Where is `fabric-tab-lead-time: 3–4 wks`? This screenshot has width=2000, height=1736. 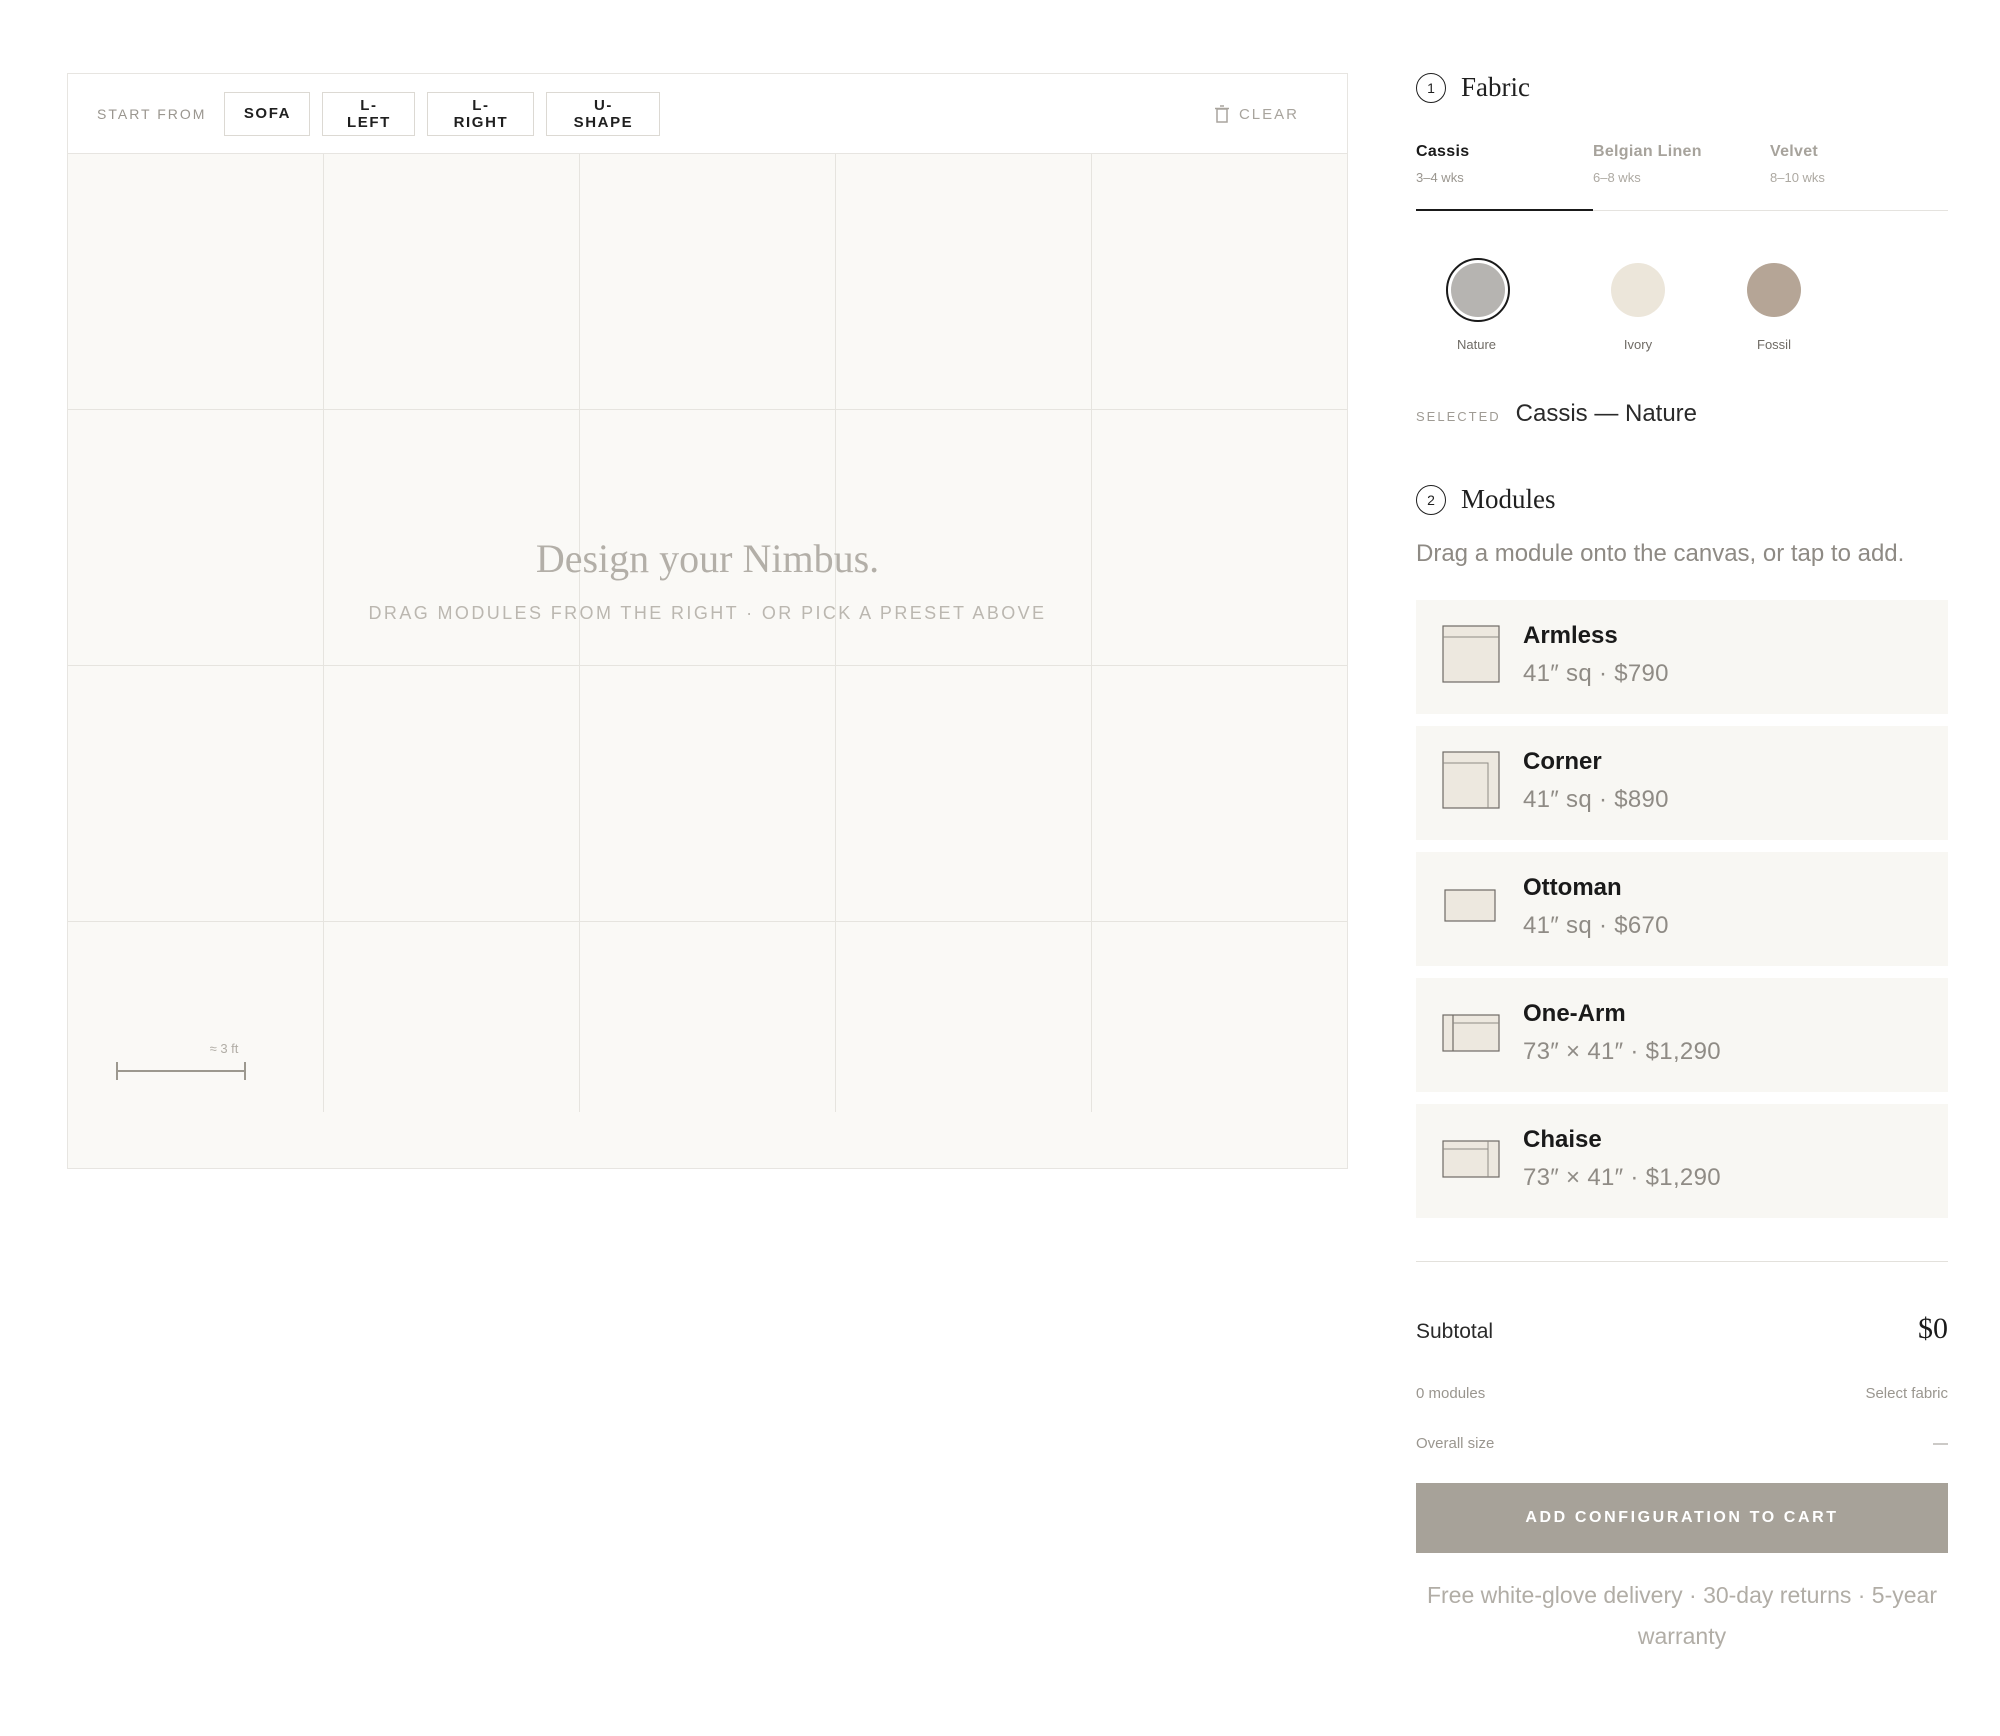 fabric-tab-lead-time: 3–4 wks is located at coordinates (1440, 177).